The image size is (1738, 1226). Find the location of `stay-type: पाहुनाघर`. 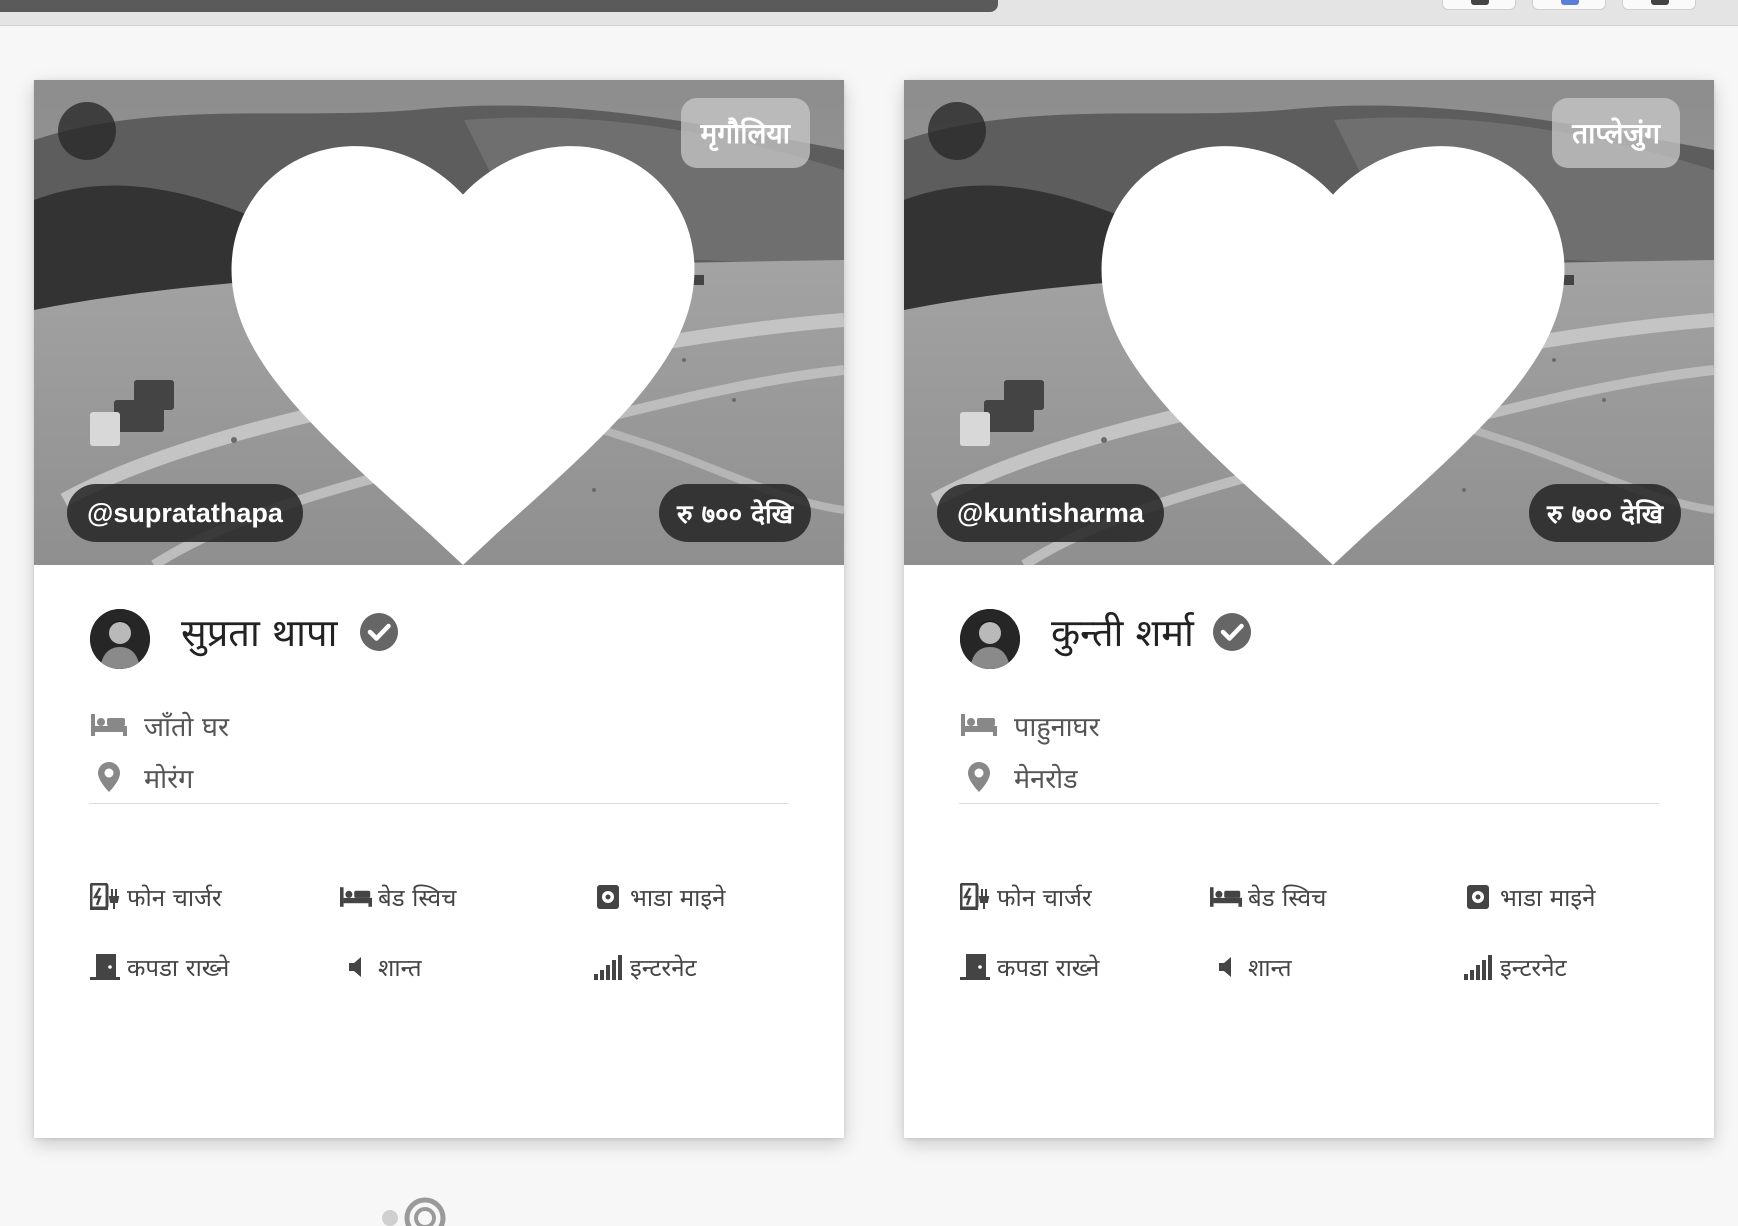

stay-type: पाहुनाघर is located at coordinates (1057, 727).